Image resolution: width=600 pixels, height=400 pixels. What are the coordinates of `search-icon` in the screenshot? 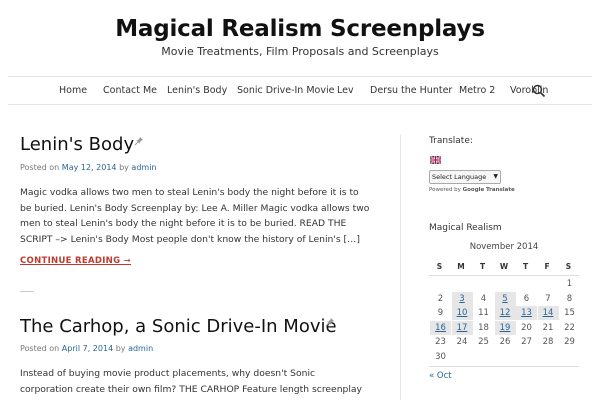 It's located at (539, 91).